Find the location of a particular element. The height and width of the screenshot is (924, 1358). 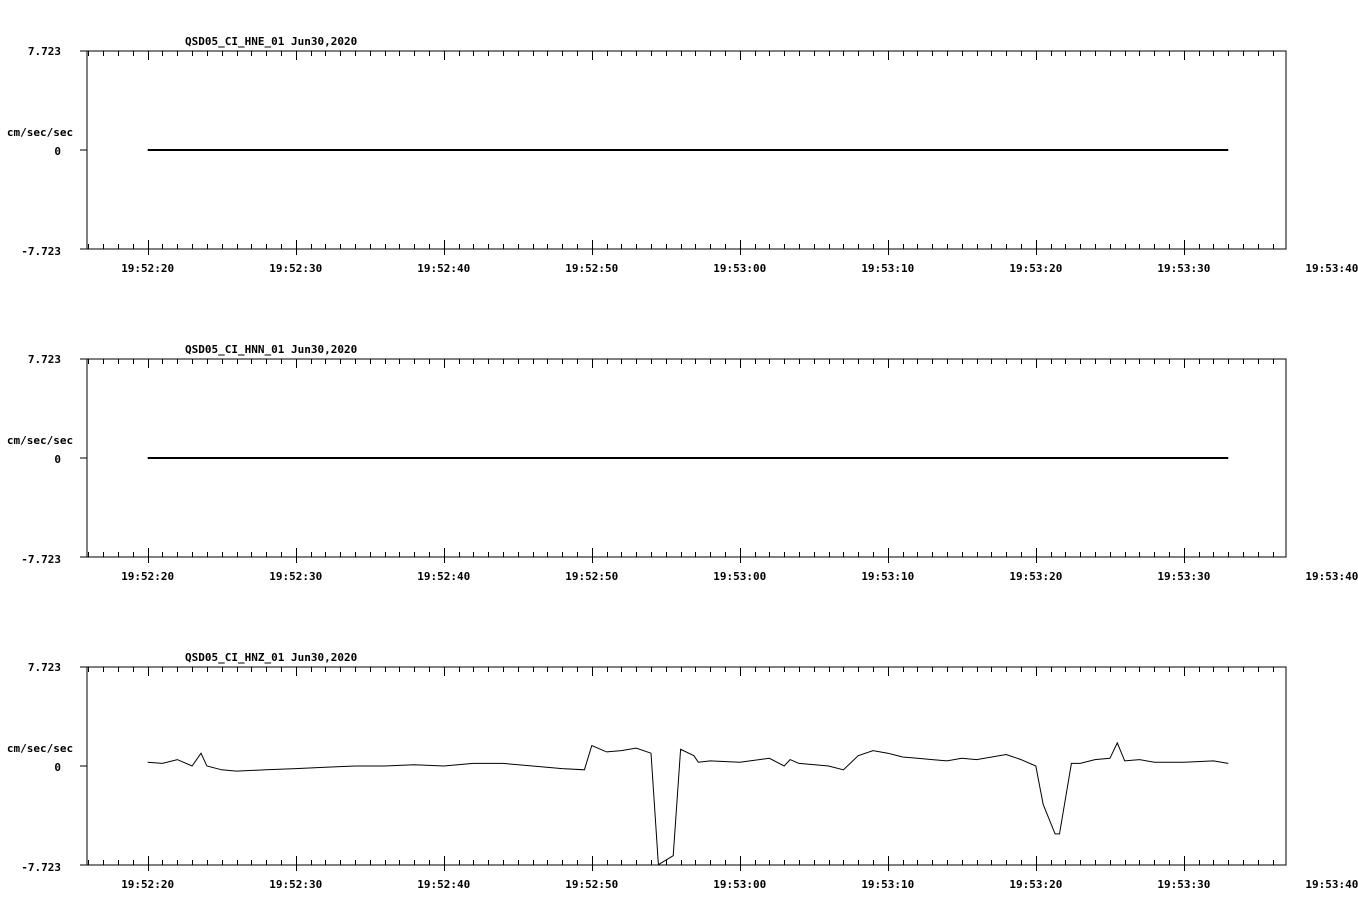

chart-title: QSD05_CI_HNZ_01 Jun30,2020 is located at coordinates (271, 657).